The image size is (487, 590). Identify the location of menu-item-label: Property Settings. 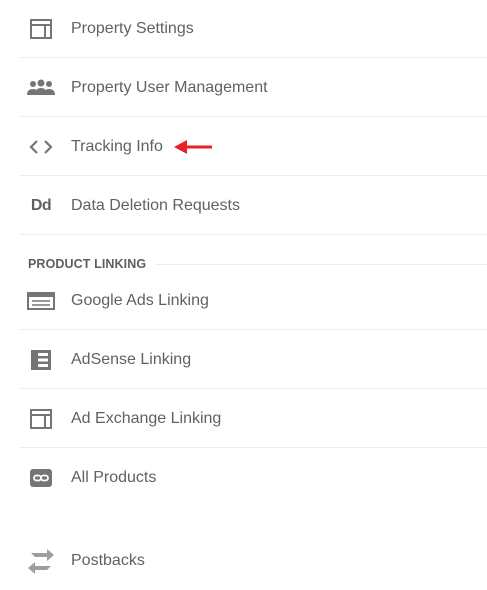
(132, 28).